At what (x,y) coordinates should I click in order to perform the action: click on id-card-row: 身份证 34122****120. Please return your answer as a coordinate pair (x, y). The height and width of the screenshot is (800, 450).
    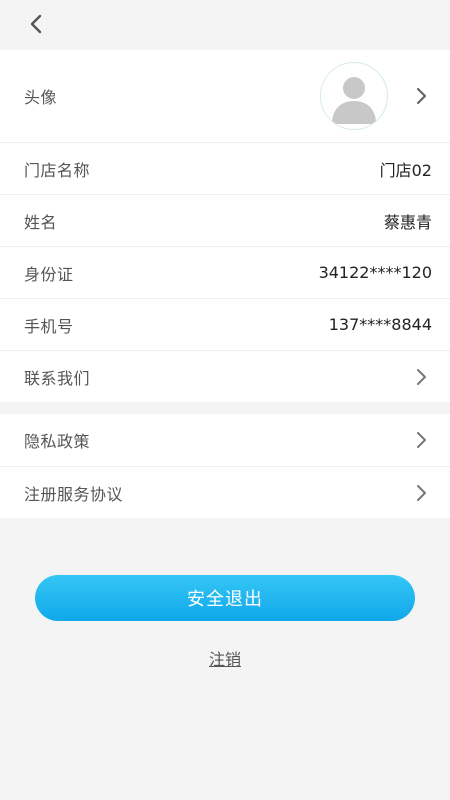
    Looking at the image, I should click on (225, 272).